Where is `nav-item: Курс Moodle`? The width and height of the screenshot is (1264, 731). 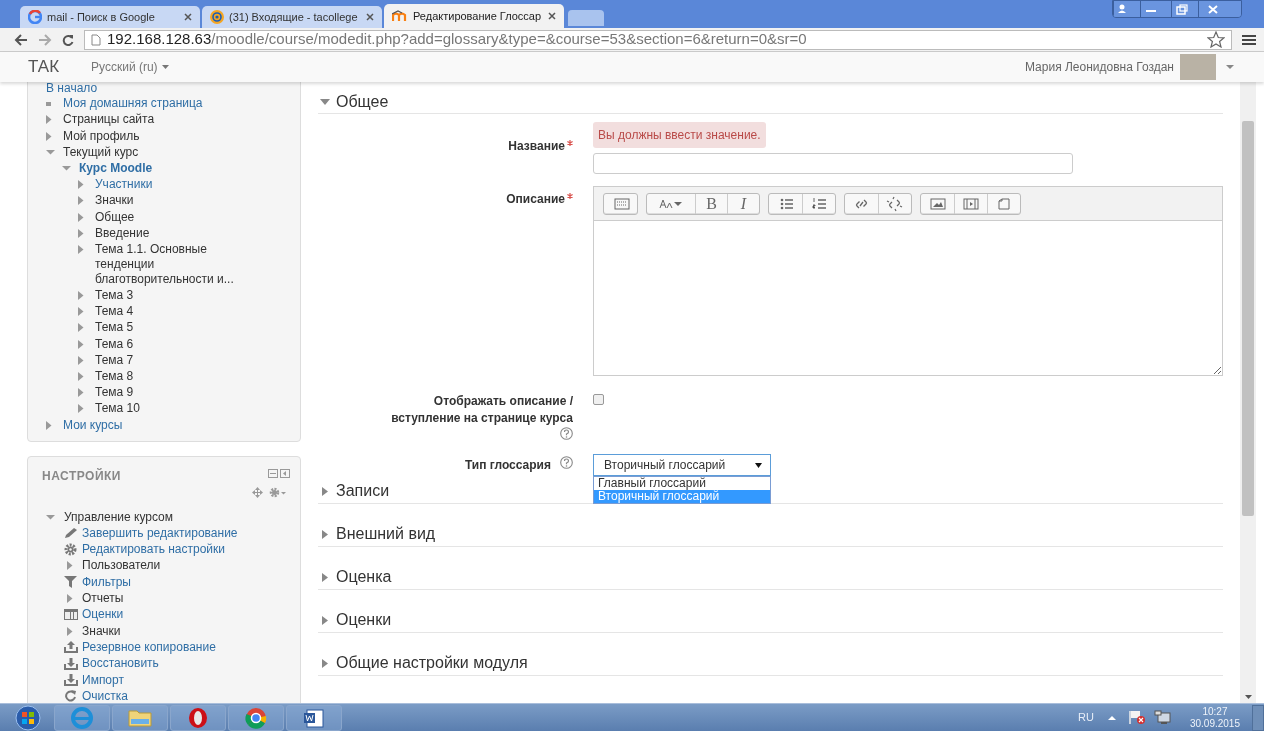 nav-item: Курс Moodle is located at coordinates (163, 168).